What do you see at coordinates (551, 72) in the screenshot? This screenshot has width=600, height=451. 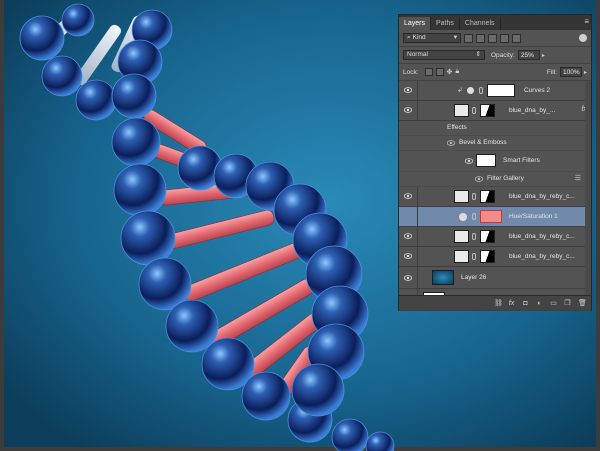 I see `fill-label: Fill:` at bounding box center [551, 72].